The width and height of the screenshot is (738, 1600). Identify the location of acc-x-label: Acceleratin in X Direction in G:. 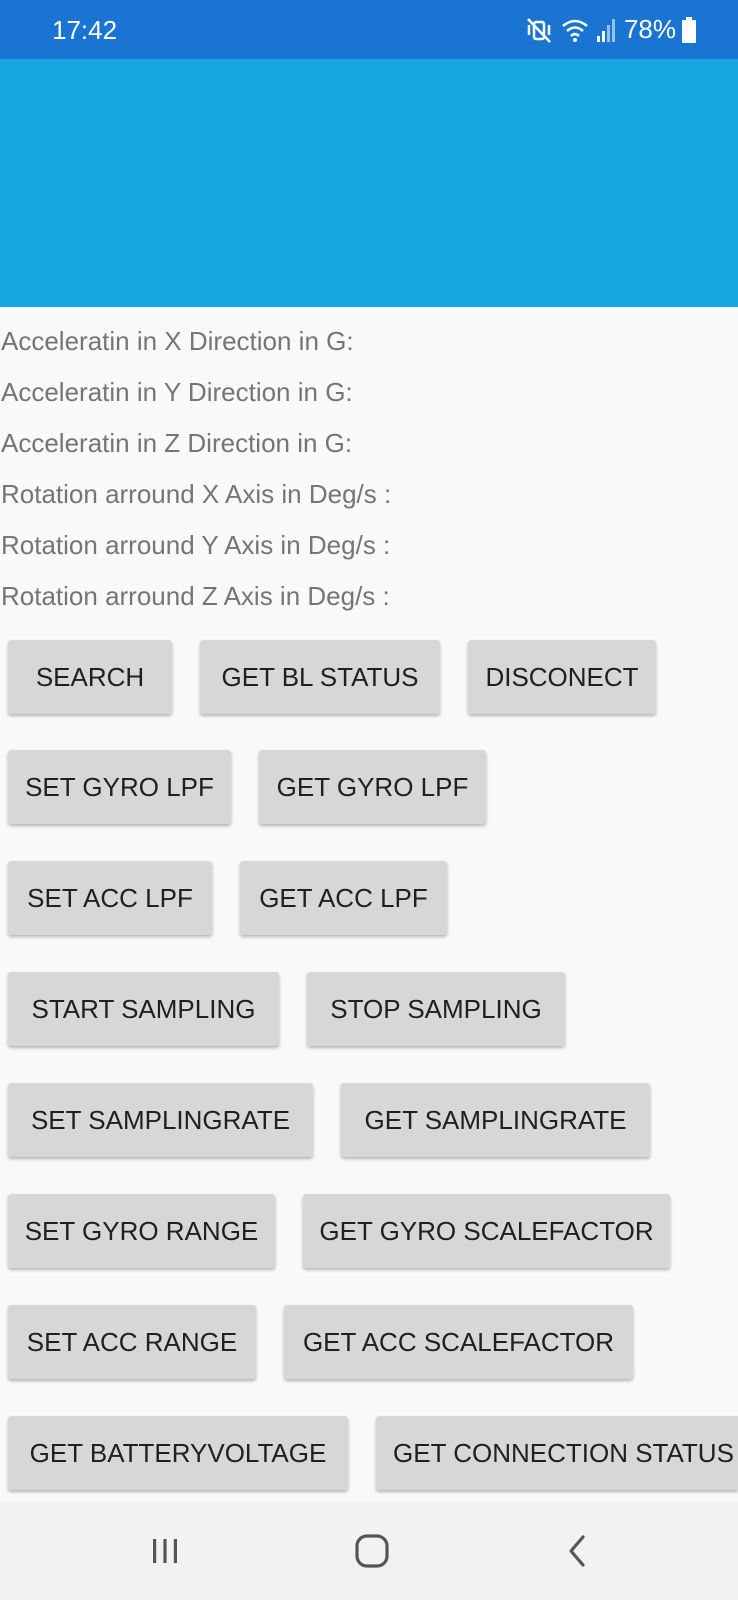
(177, 341).